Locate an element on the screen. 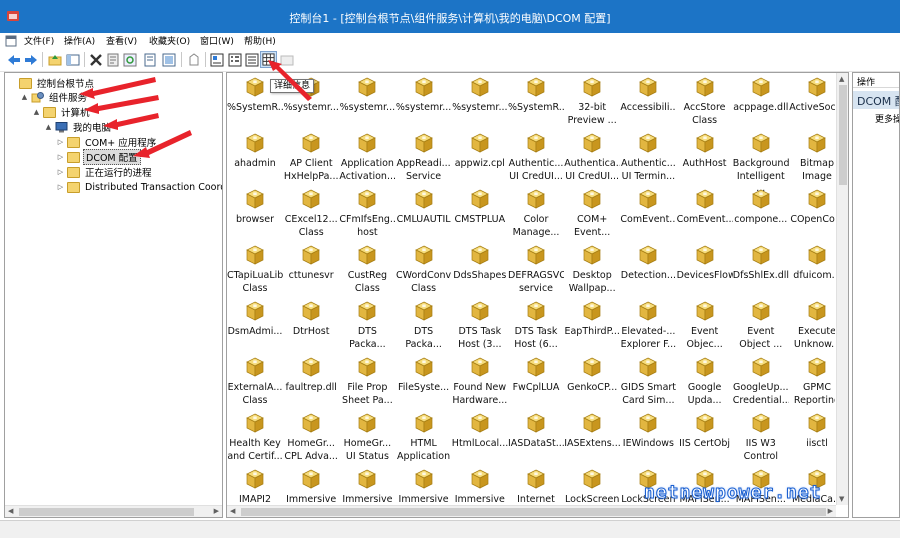  forward-button is located at coordinates (30, 59).